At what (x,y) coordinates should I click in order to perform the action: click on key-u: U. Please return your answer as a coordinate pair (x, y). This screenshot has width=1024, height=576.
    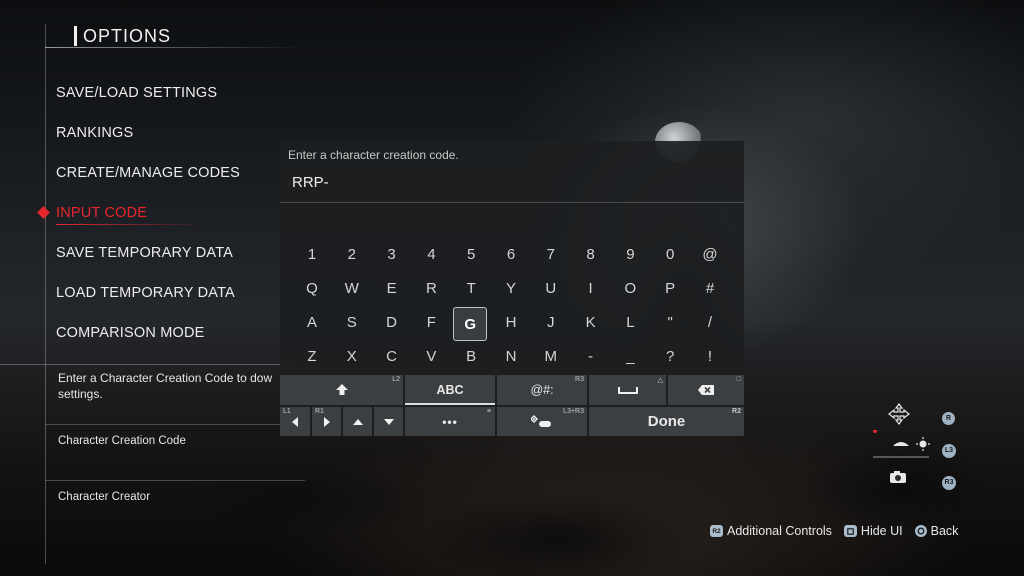
    Looking at the image, I should click on (551, 288).